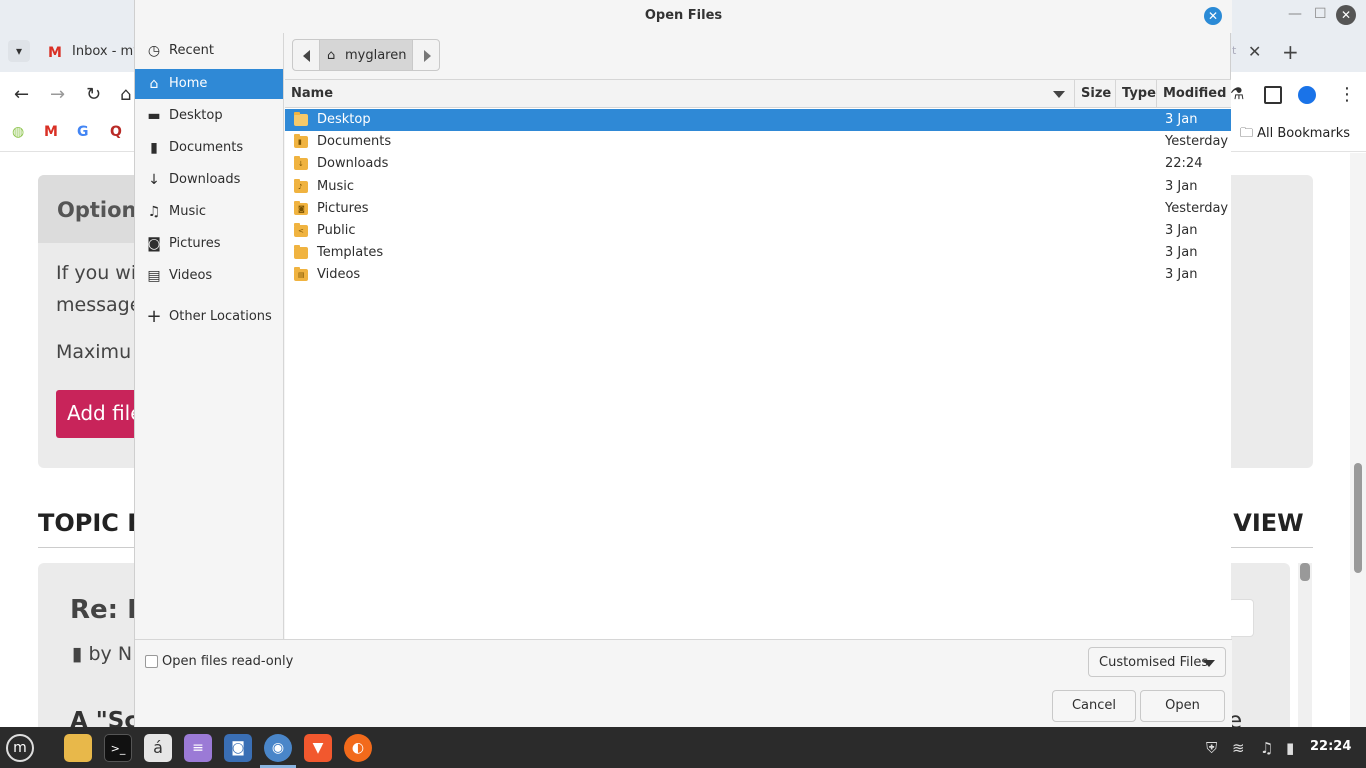 The width and height of the screenshot is (1366, 768). Describe the element at coordinates (154, 180) in the screenshot. I see `download-icon: ↓` at that location.